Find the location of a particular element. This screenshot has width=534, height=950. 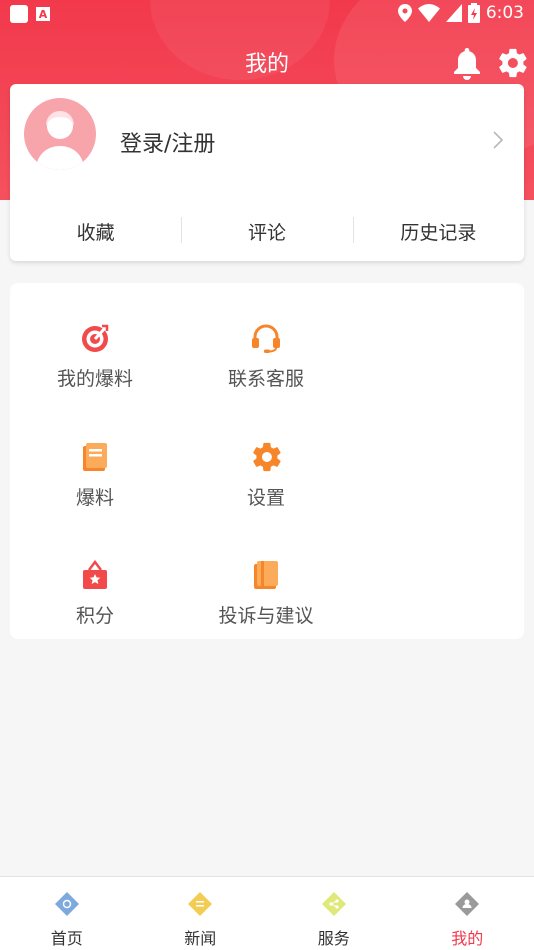

bell-icon is located at coordinates (467, 64).